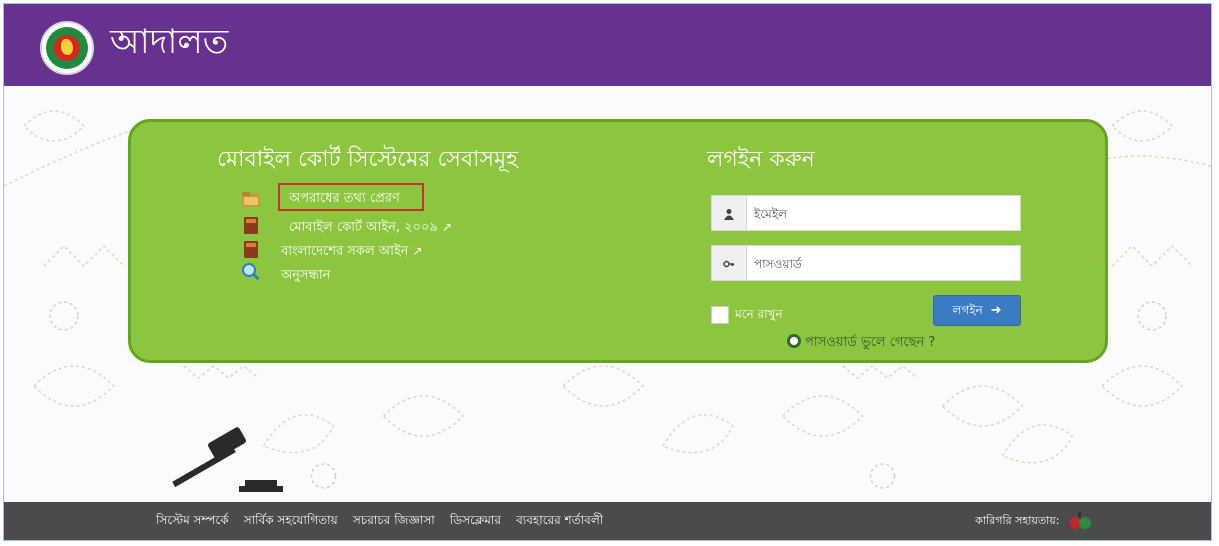 The height and width of the screenshot is (546, 1219). Describe the element at coordinates (996, 310) in the screenshot. I see `sign-in-icon: ➜` at that location.